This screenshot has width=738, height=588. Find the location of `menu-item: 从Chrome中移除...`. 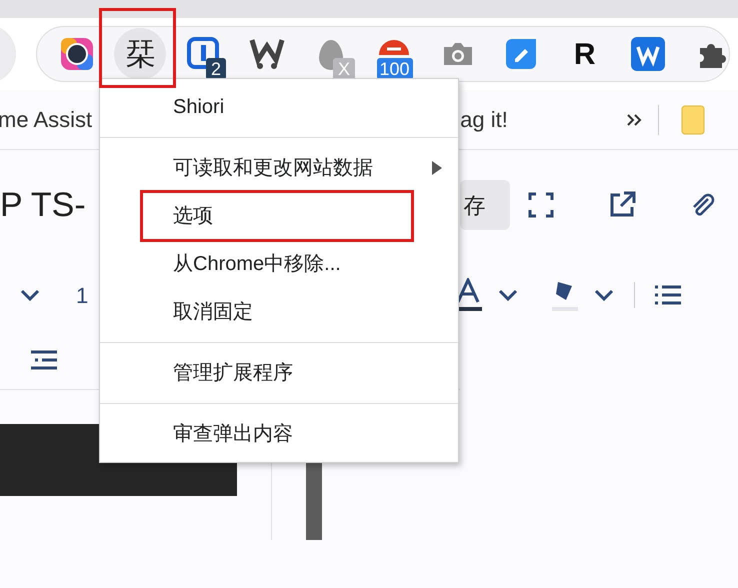

menu-item: 从Chrome中移除... is located at coordinates (257, 264).